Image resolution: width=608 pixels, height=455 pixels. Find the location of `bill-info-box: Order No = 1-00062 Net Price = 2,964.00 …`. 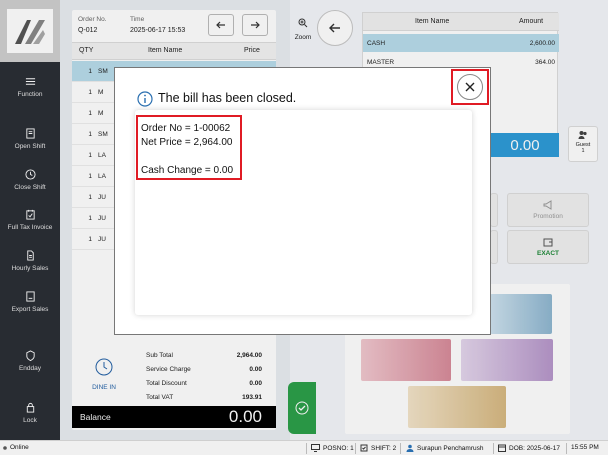

bill-info-box: Order No = 1-00062 Net Price = 2,964.00 … is located at coordinates (189, 147).